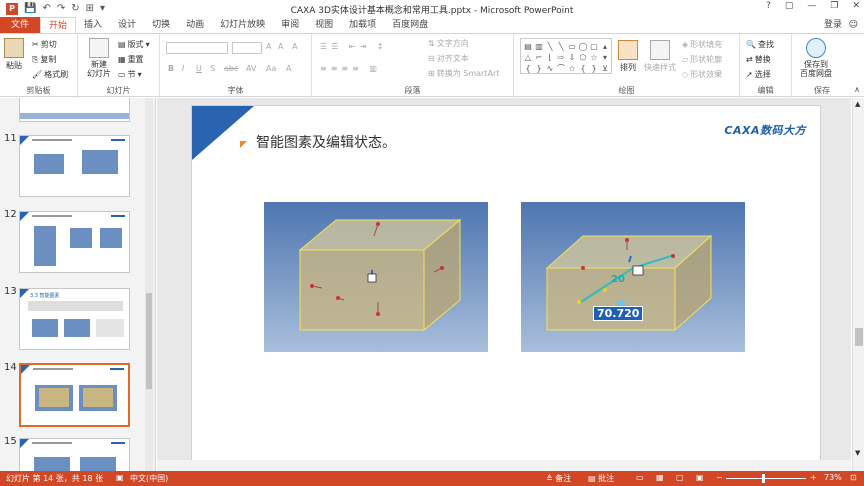 This screenshot has width=864, height=486. Describe the element at coordinates (212, 68) in the screenshot. I see `shadow-button: S` at that location.